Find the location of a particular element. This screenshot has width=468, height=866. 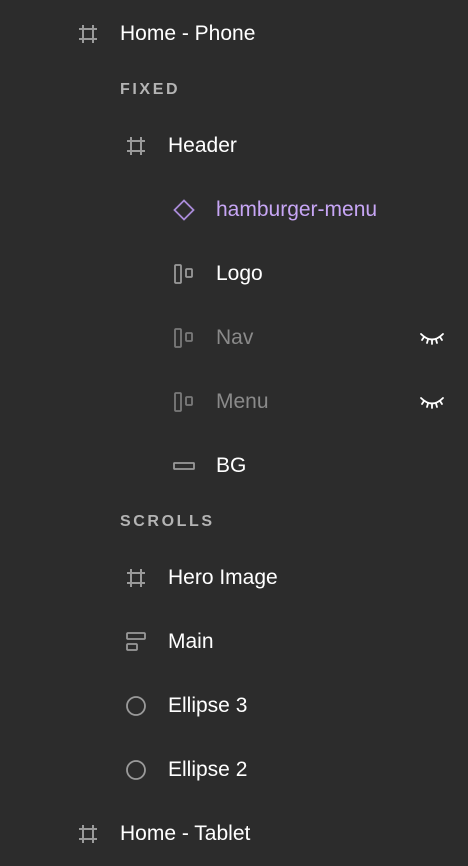

section-header-fixed: FIXED is located at coordinates (150, 89).